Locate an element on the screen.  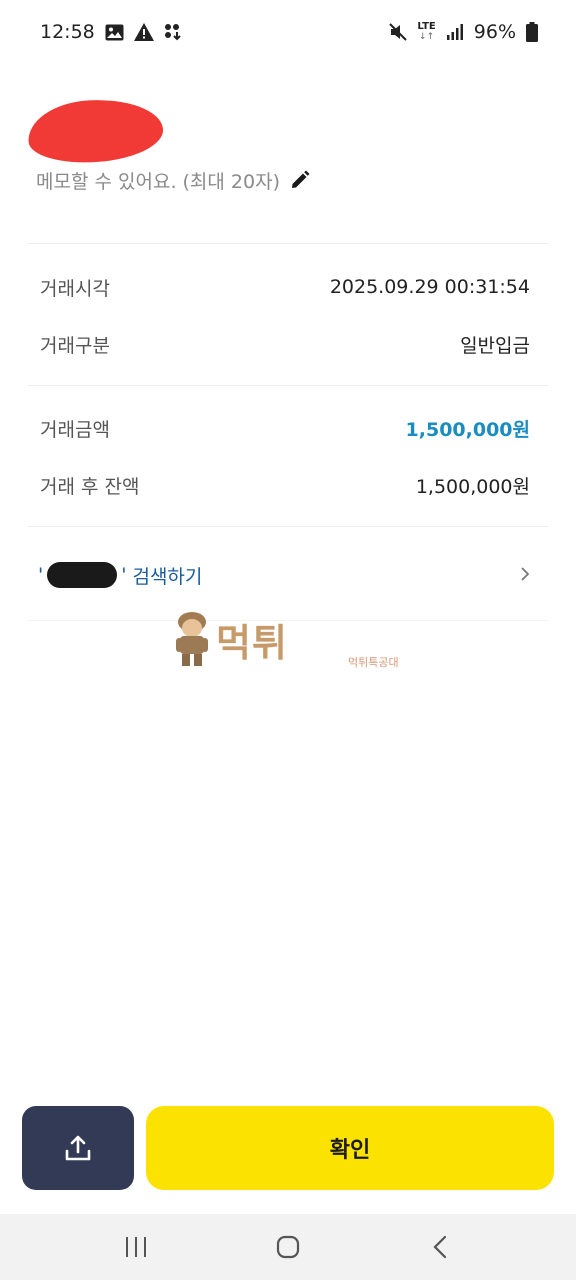
row-label: 거래 후 잔액 is located at coordinates (90, 486).